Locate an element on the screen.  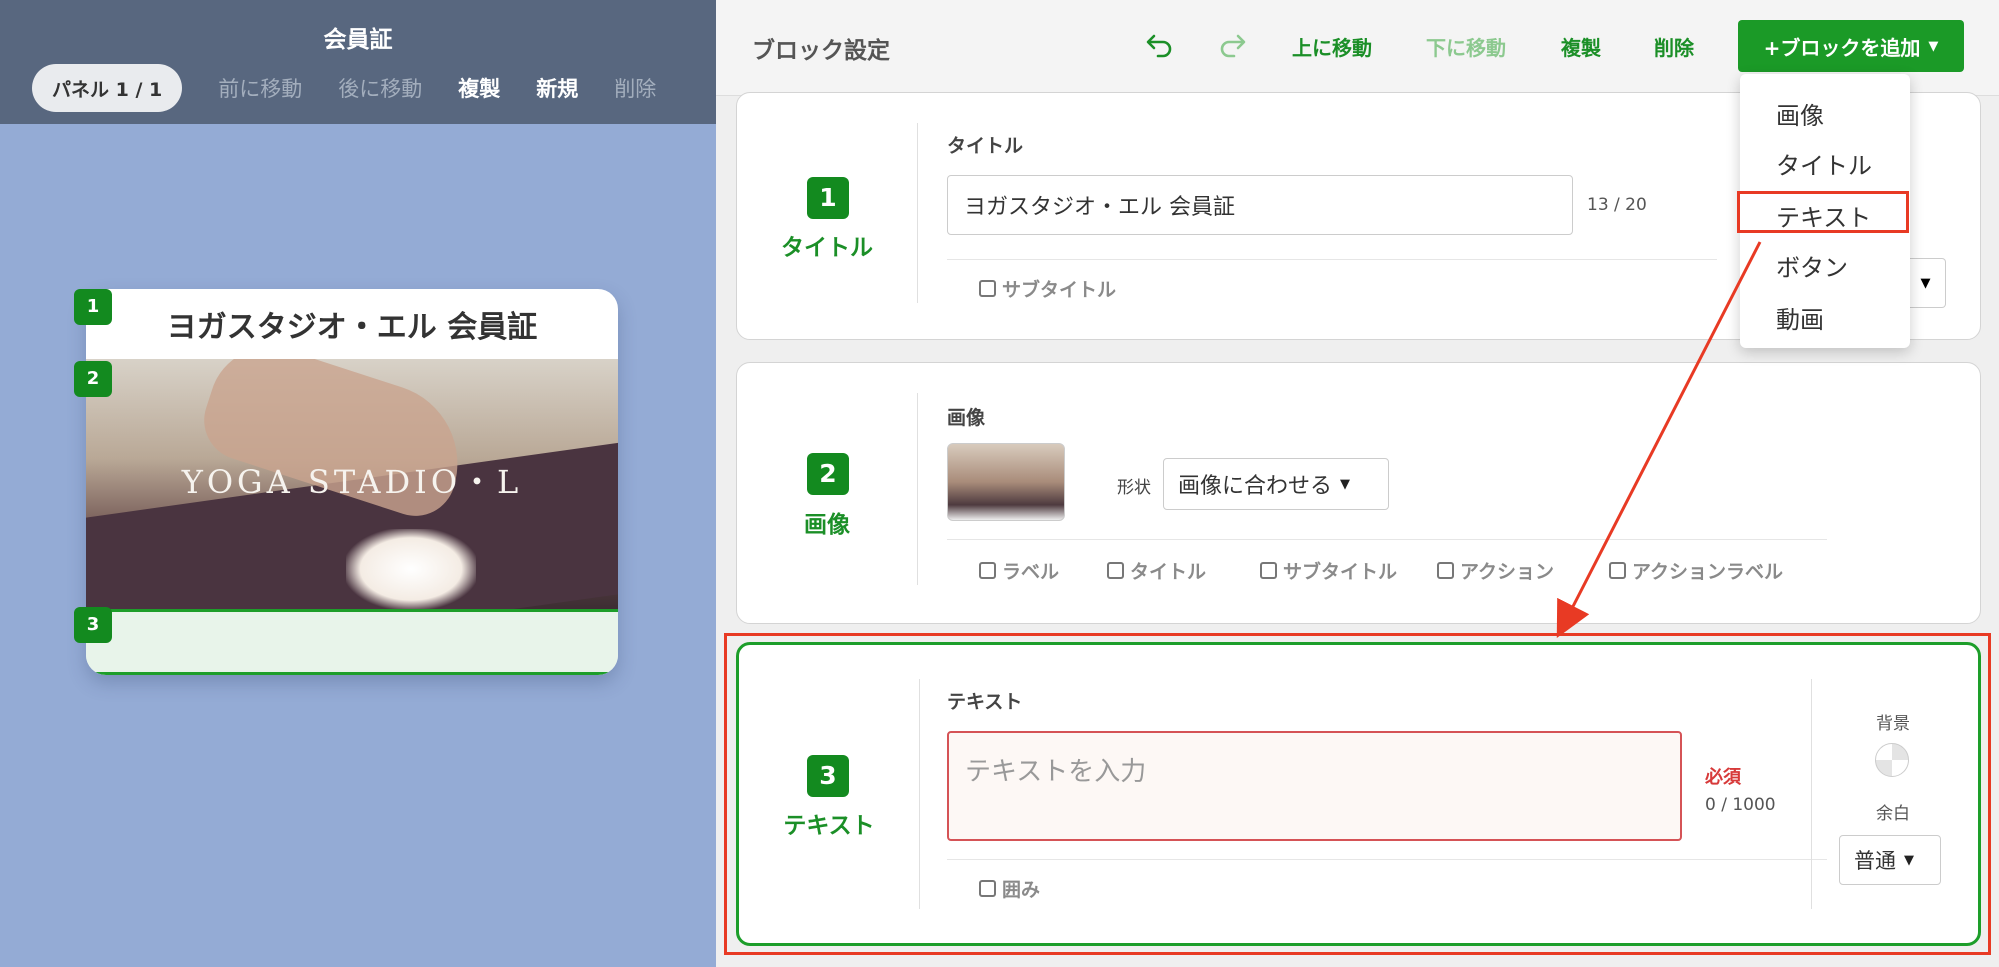
menu-item-button: ボタン is located at coordinates (1812, 265).